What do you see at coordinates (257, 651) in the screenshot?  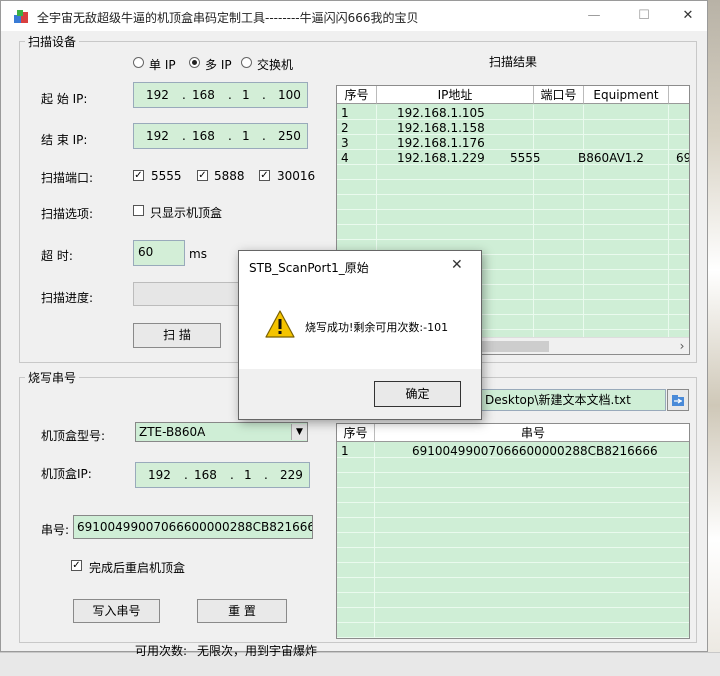 I see `quota-value: 无限次，用到宇宙爆炸` at bounding box center [257, 651].